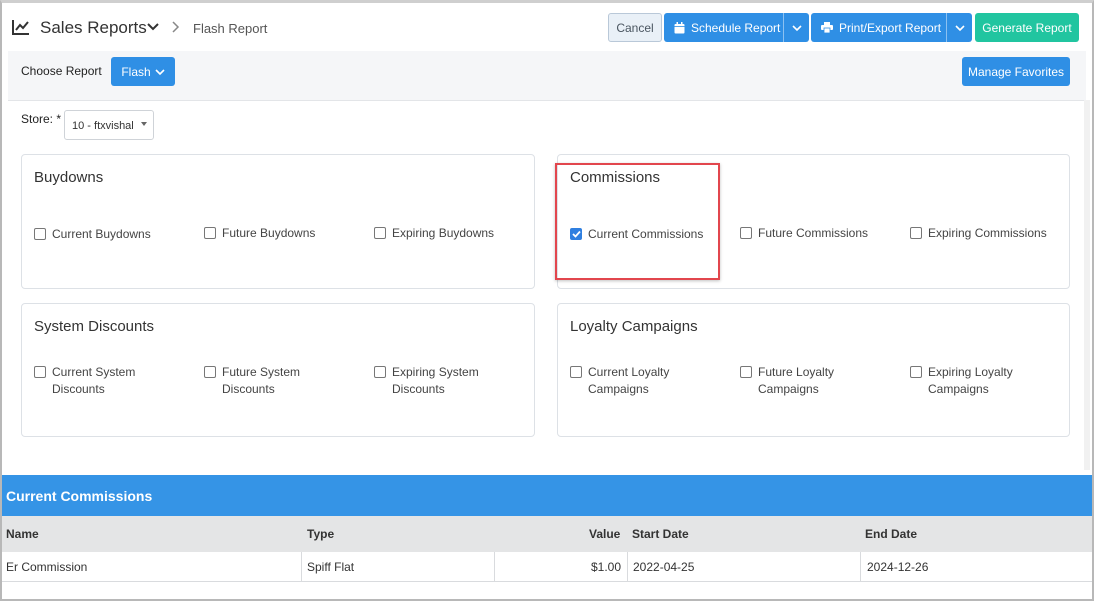 This screenshot has height=601, width=1094. What do you see at coordinates (1087, 285) in the screenshot?
I see `vertical-scrollbar` at bounding box center [1087, 285].